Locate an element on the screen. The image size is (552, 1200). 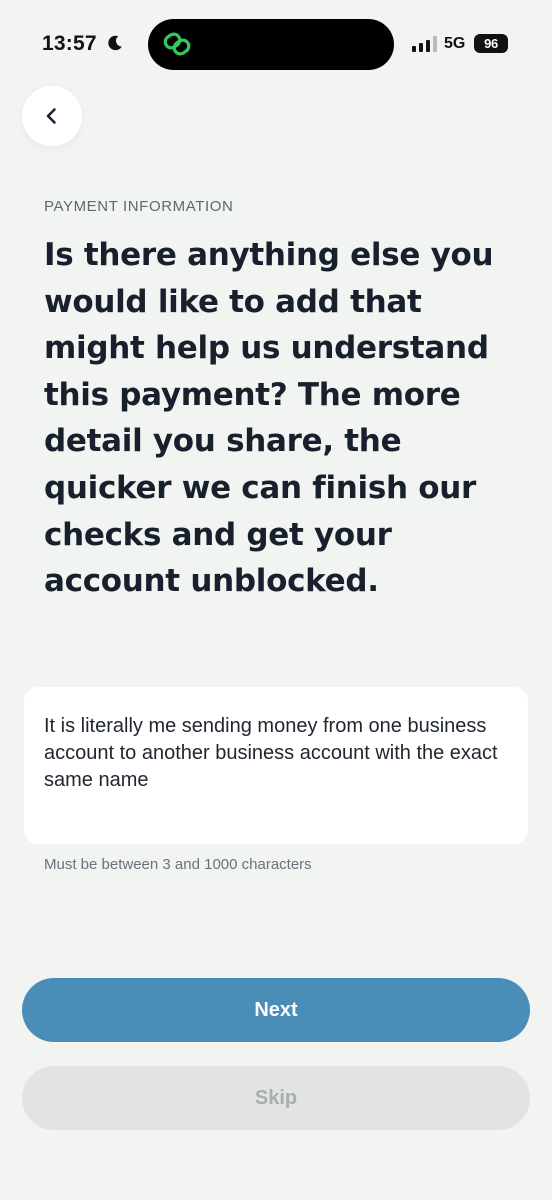
moon-icon is located at coordinates (115, 43).